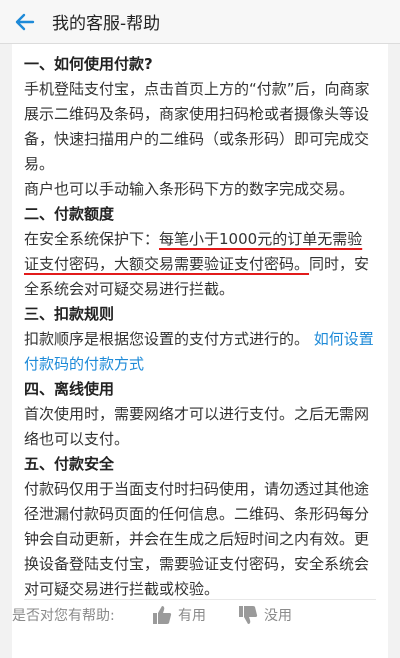 The height and width of the screenshot is (658, 400). I want to click on back-button, so click(24, 22).